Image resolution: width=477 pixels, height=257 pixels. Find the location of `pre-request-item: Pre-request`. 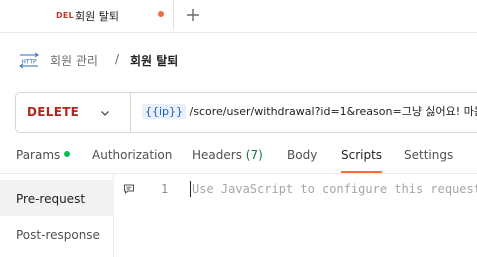

pre-request-item: Pre-request is located at coordinates (57, 198).